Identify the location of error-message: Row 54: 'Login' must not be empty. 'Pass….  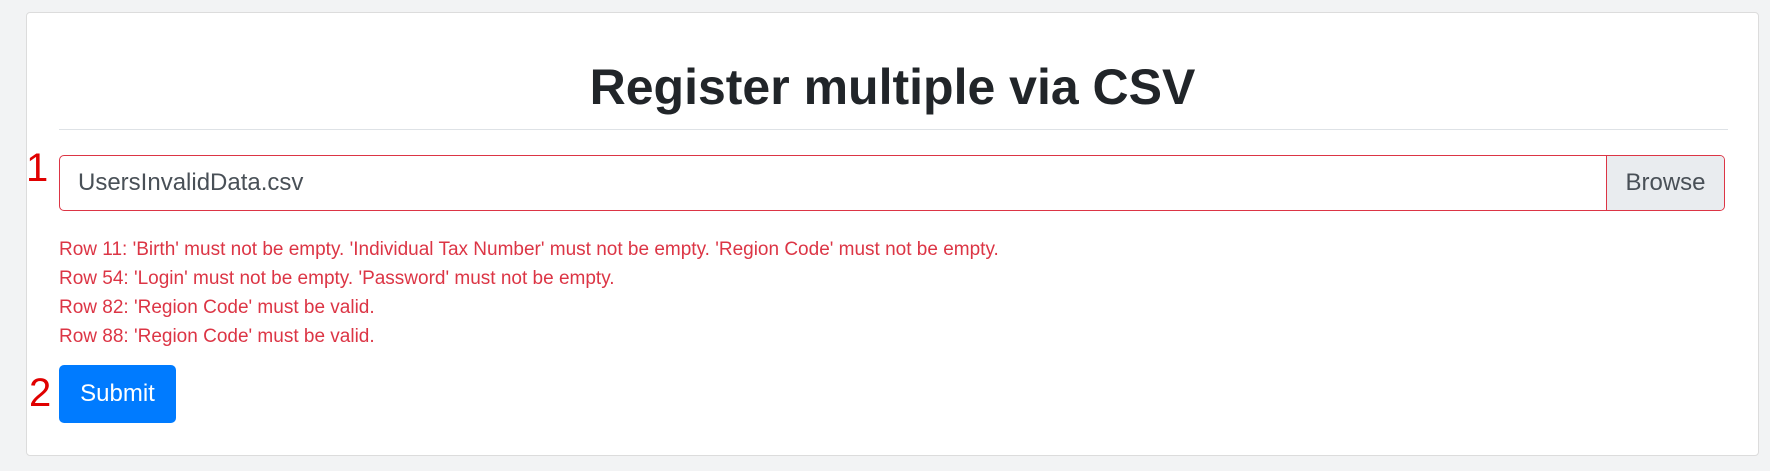
(337, 278).